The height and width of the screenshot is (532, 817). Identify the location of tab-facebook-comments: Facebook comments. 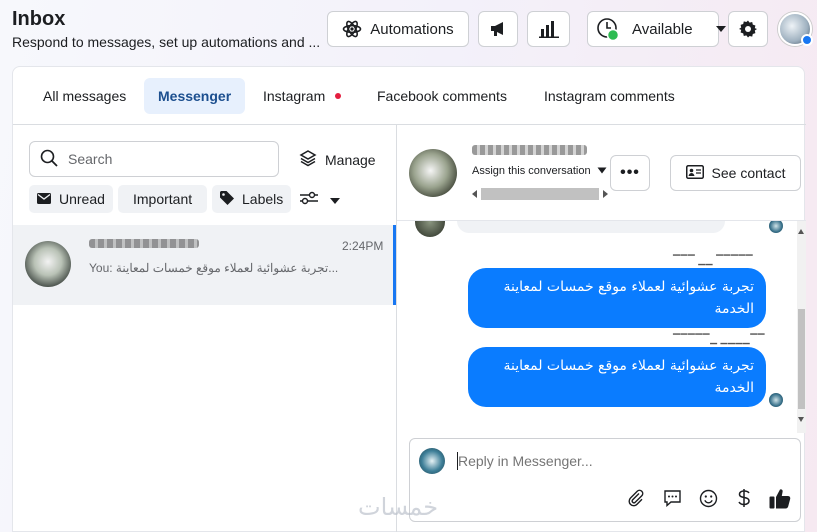
(442, 96).